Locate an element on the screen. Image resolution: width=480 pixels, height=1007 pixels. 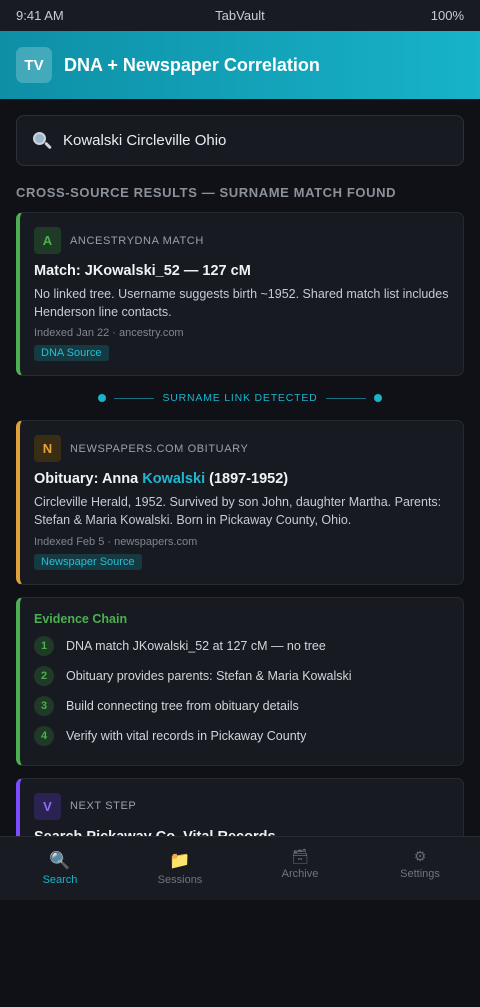
surname-highlight: Kowalski is located at coordinates (174, 479).